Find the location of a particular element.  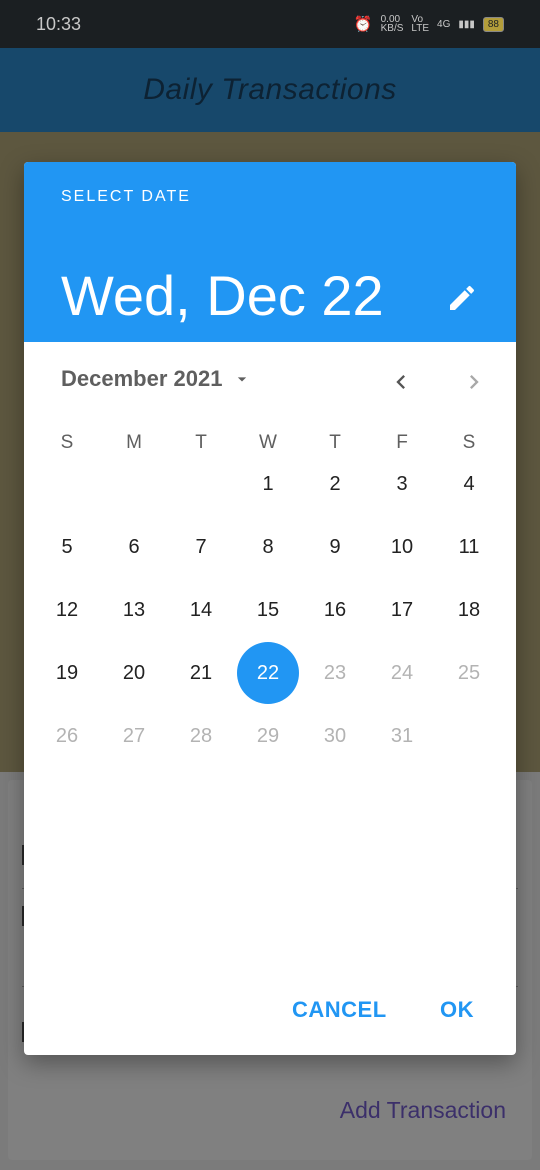

calendar-day: 26 is located at coordinates (67, 735).